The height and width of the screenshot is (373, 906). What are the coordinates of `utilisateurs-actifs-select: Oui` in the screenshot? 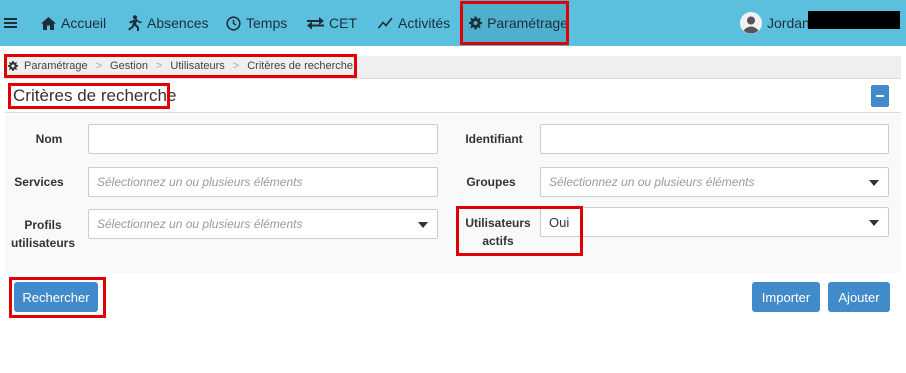 It's located at (714, 222).